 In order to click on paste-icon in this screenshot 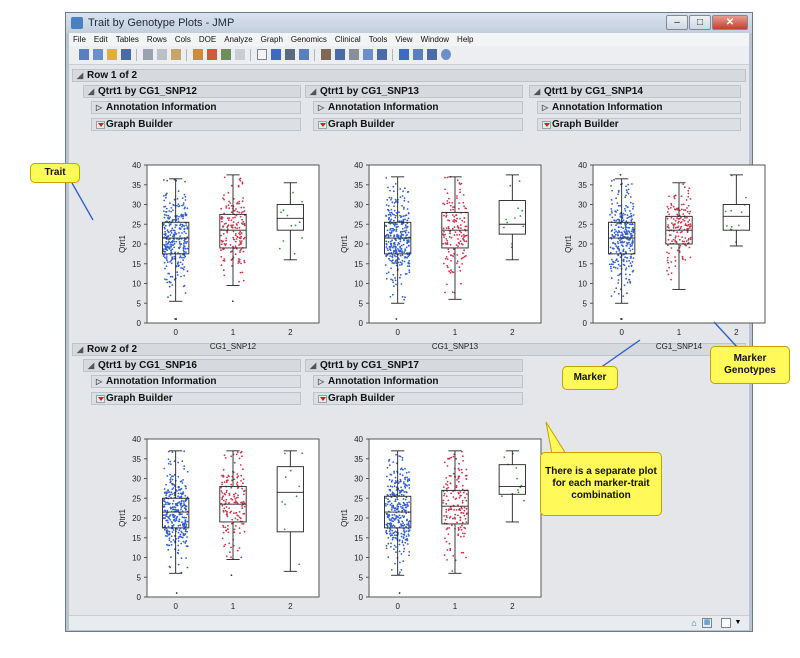, I will do `click(176, 54)`.